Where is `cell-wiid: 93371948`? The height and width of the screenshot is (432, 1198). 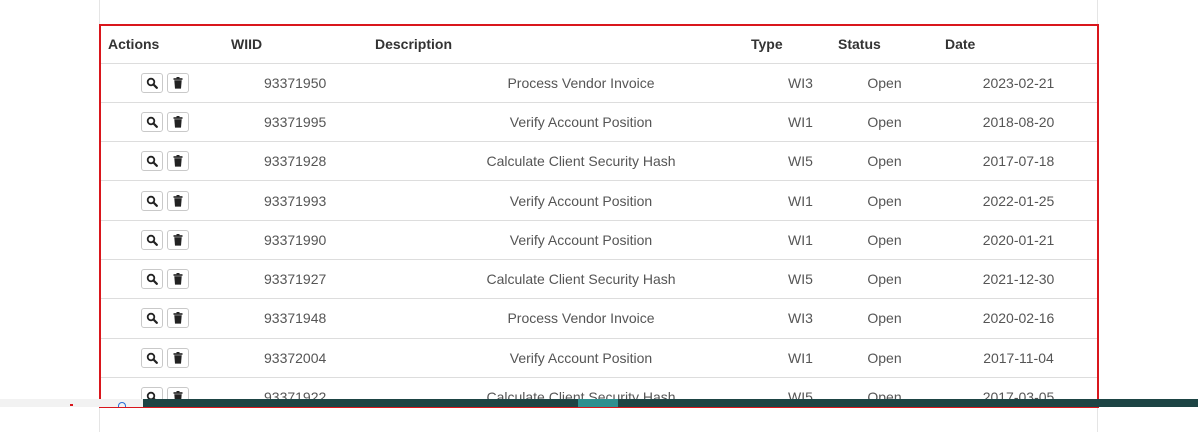 cell-wiid: 93371948 is located at coordinates (296, 318).